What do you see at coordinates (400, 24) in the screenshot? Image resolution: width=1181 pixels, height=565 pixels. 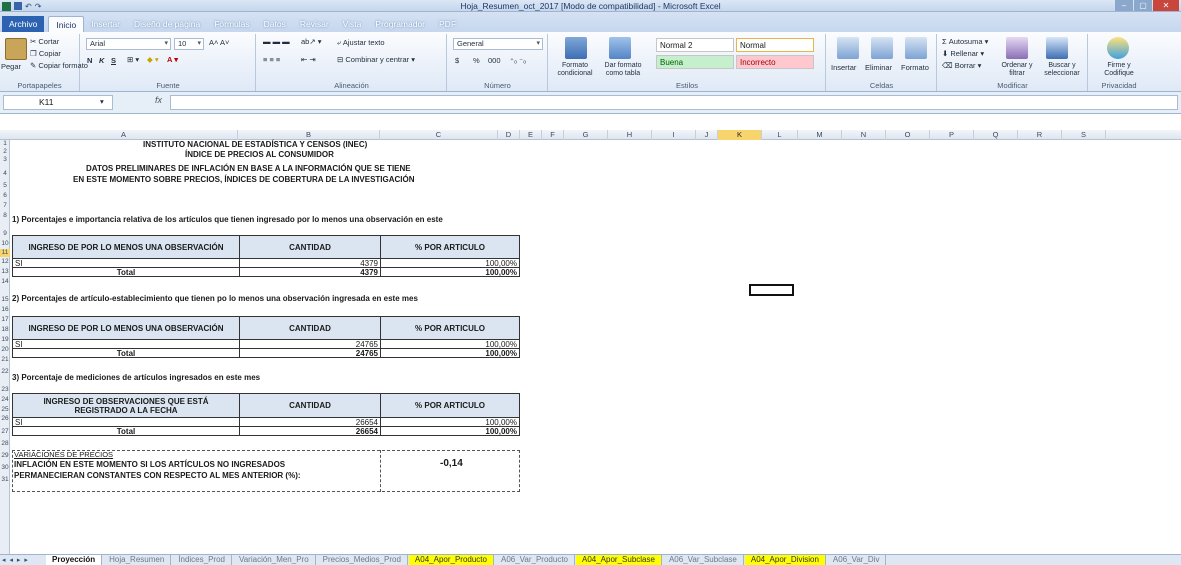 I see `ribbon-tab-8: Programador` at bounding box center [400, 24].